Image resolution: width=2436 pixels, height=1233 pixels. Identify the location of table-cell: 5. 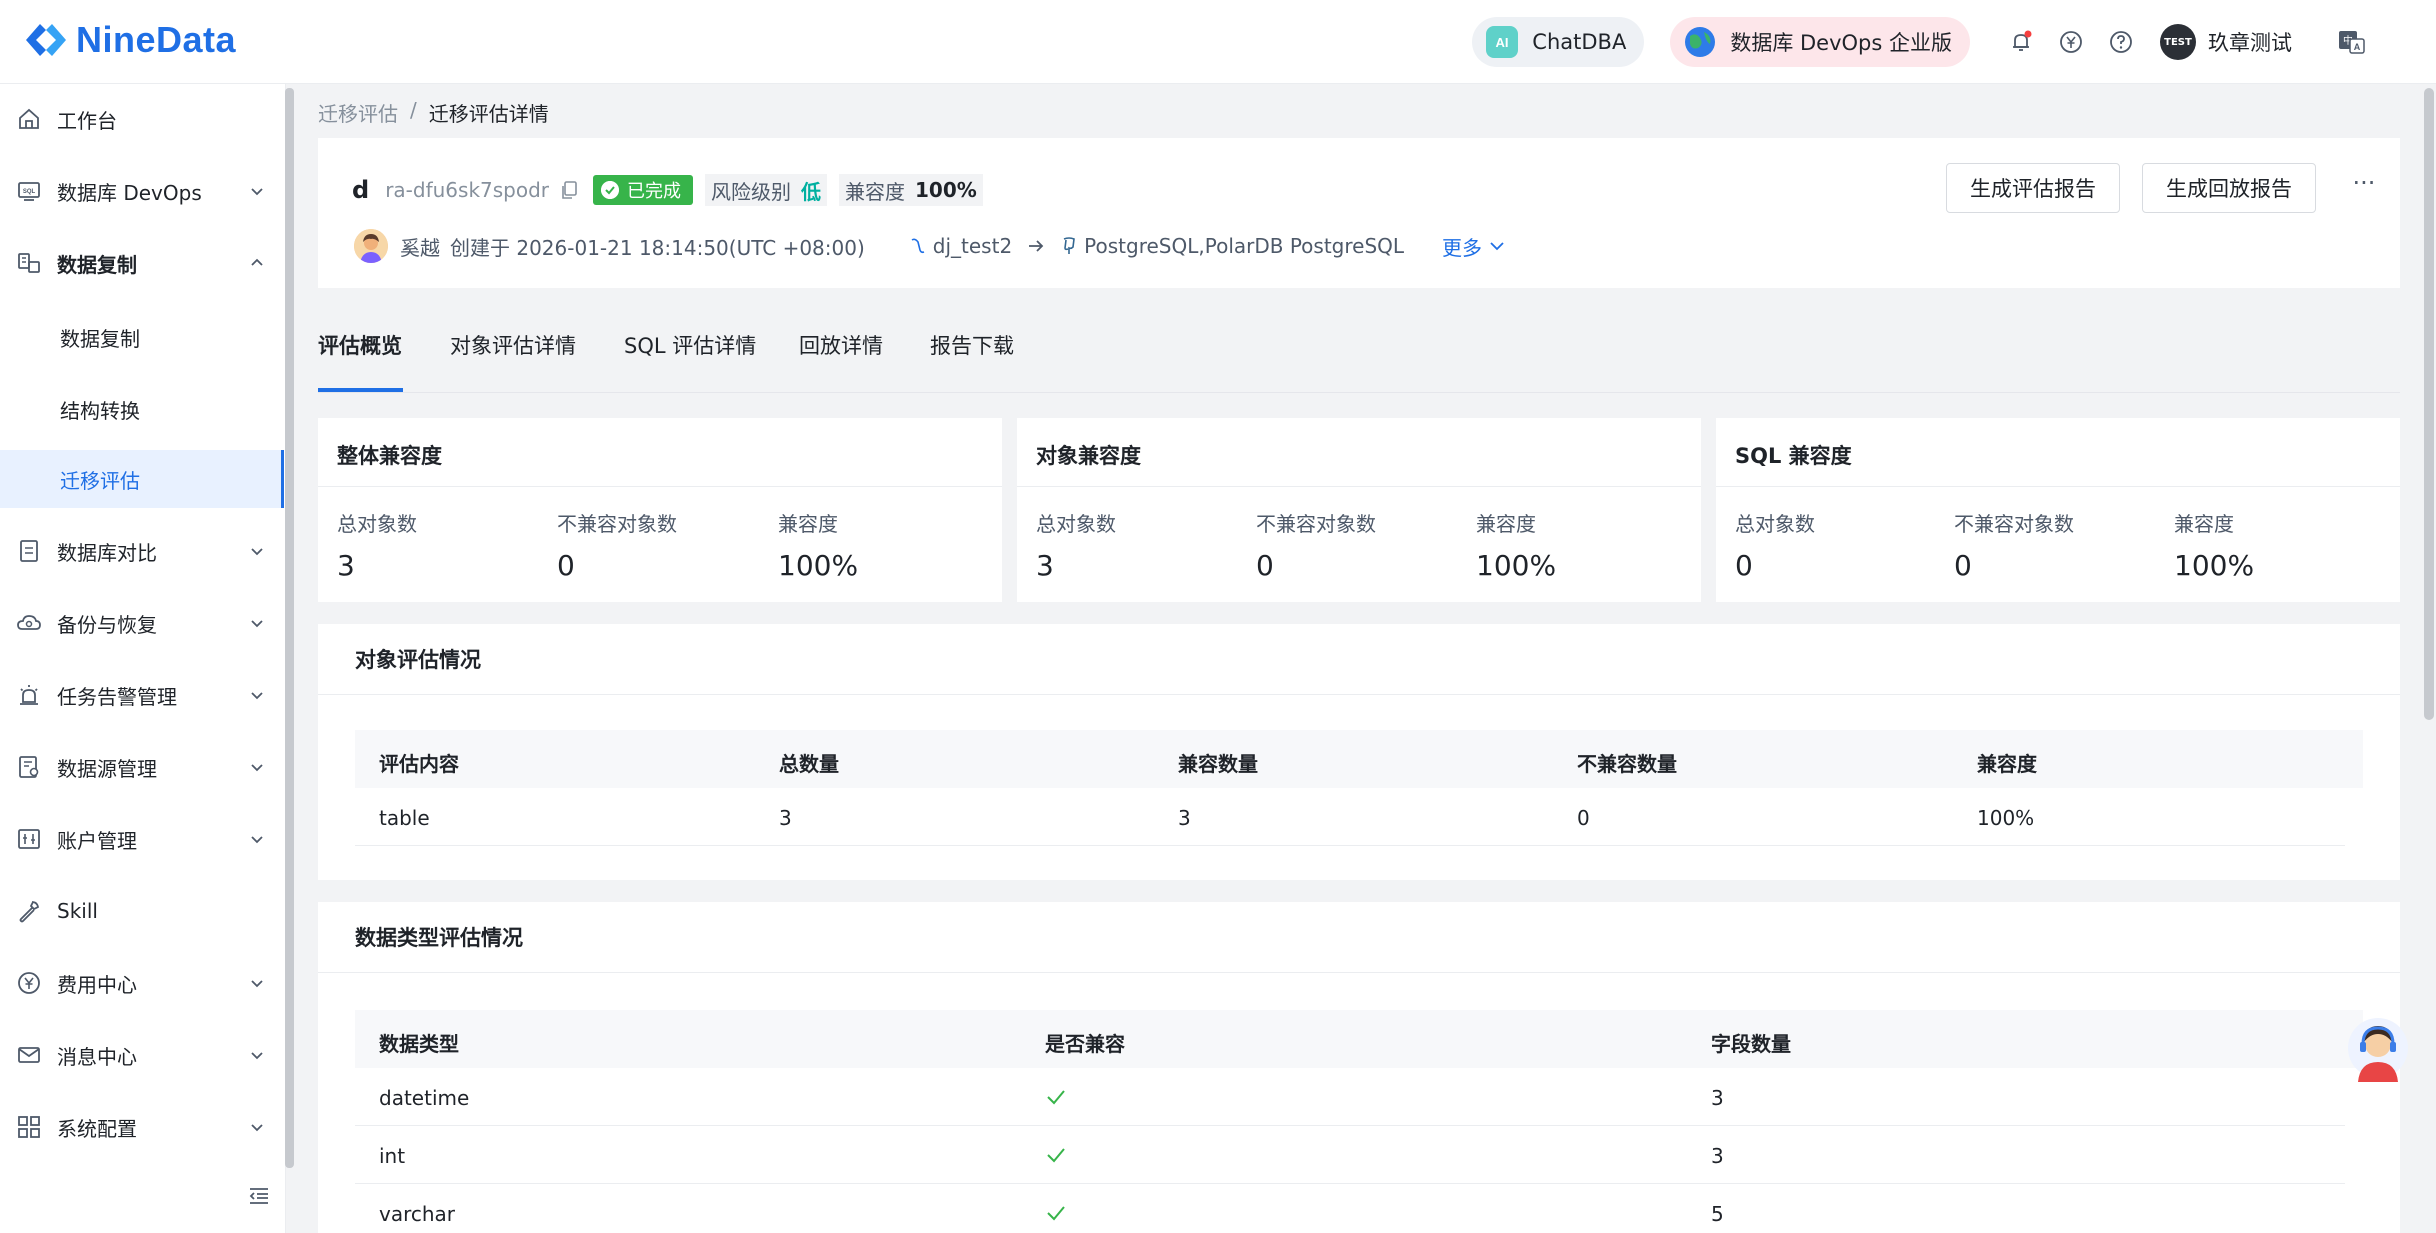
(1717, 1214).